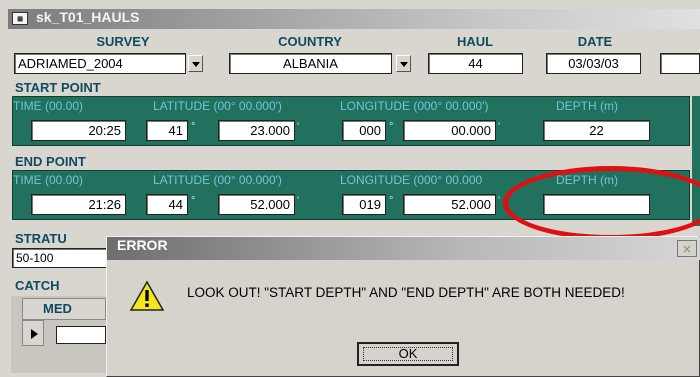  I want to click on row-selector, so click(33, 333).